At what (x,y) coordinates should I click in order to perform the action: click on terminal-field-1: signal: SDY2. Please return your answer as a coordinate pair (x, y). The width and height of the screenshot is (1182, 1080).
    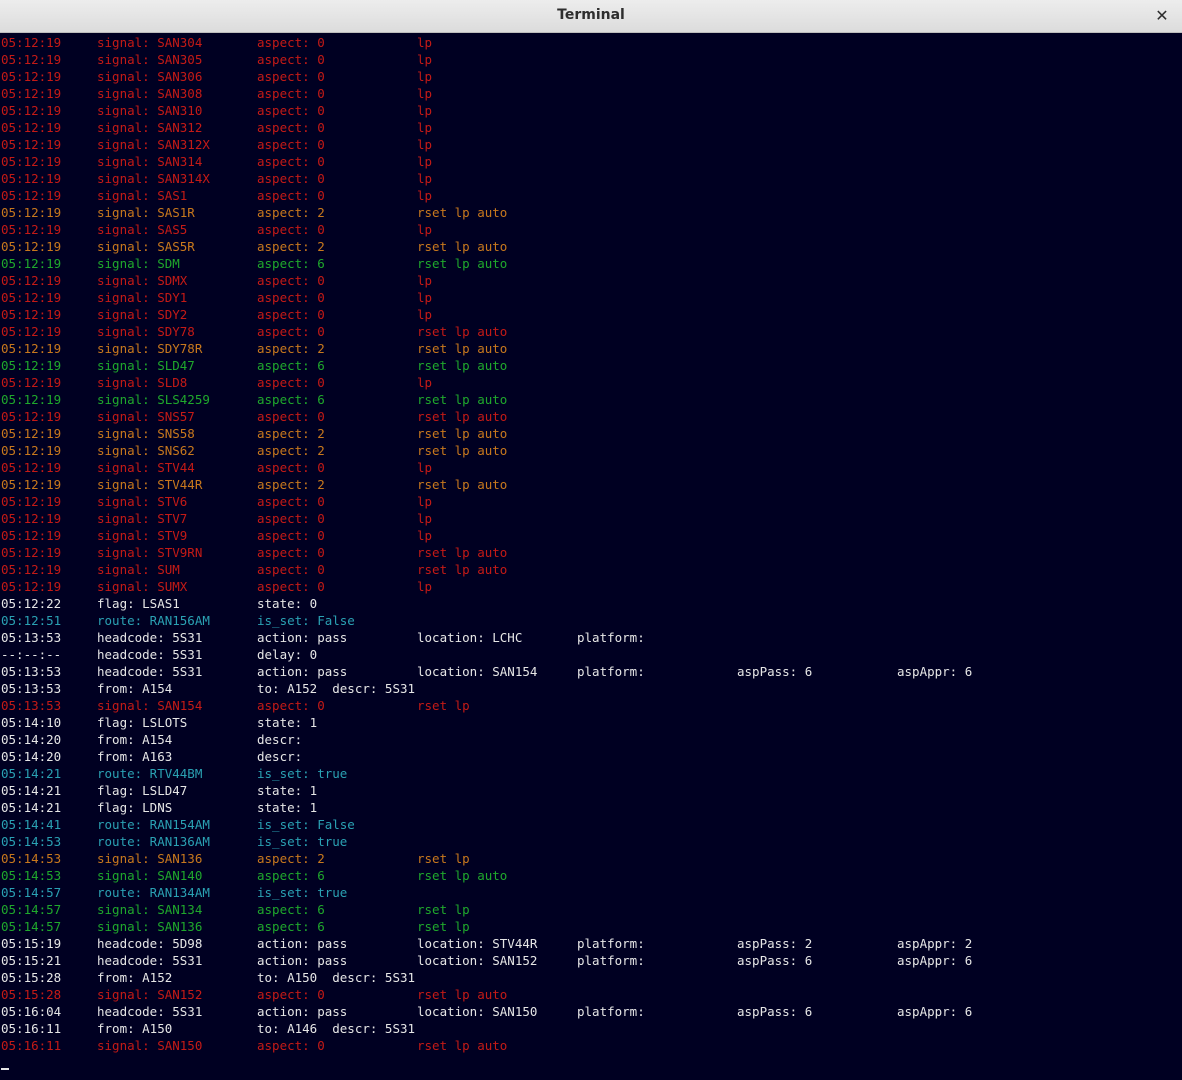
    Looking at the image, I should click on (142, 314).